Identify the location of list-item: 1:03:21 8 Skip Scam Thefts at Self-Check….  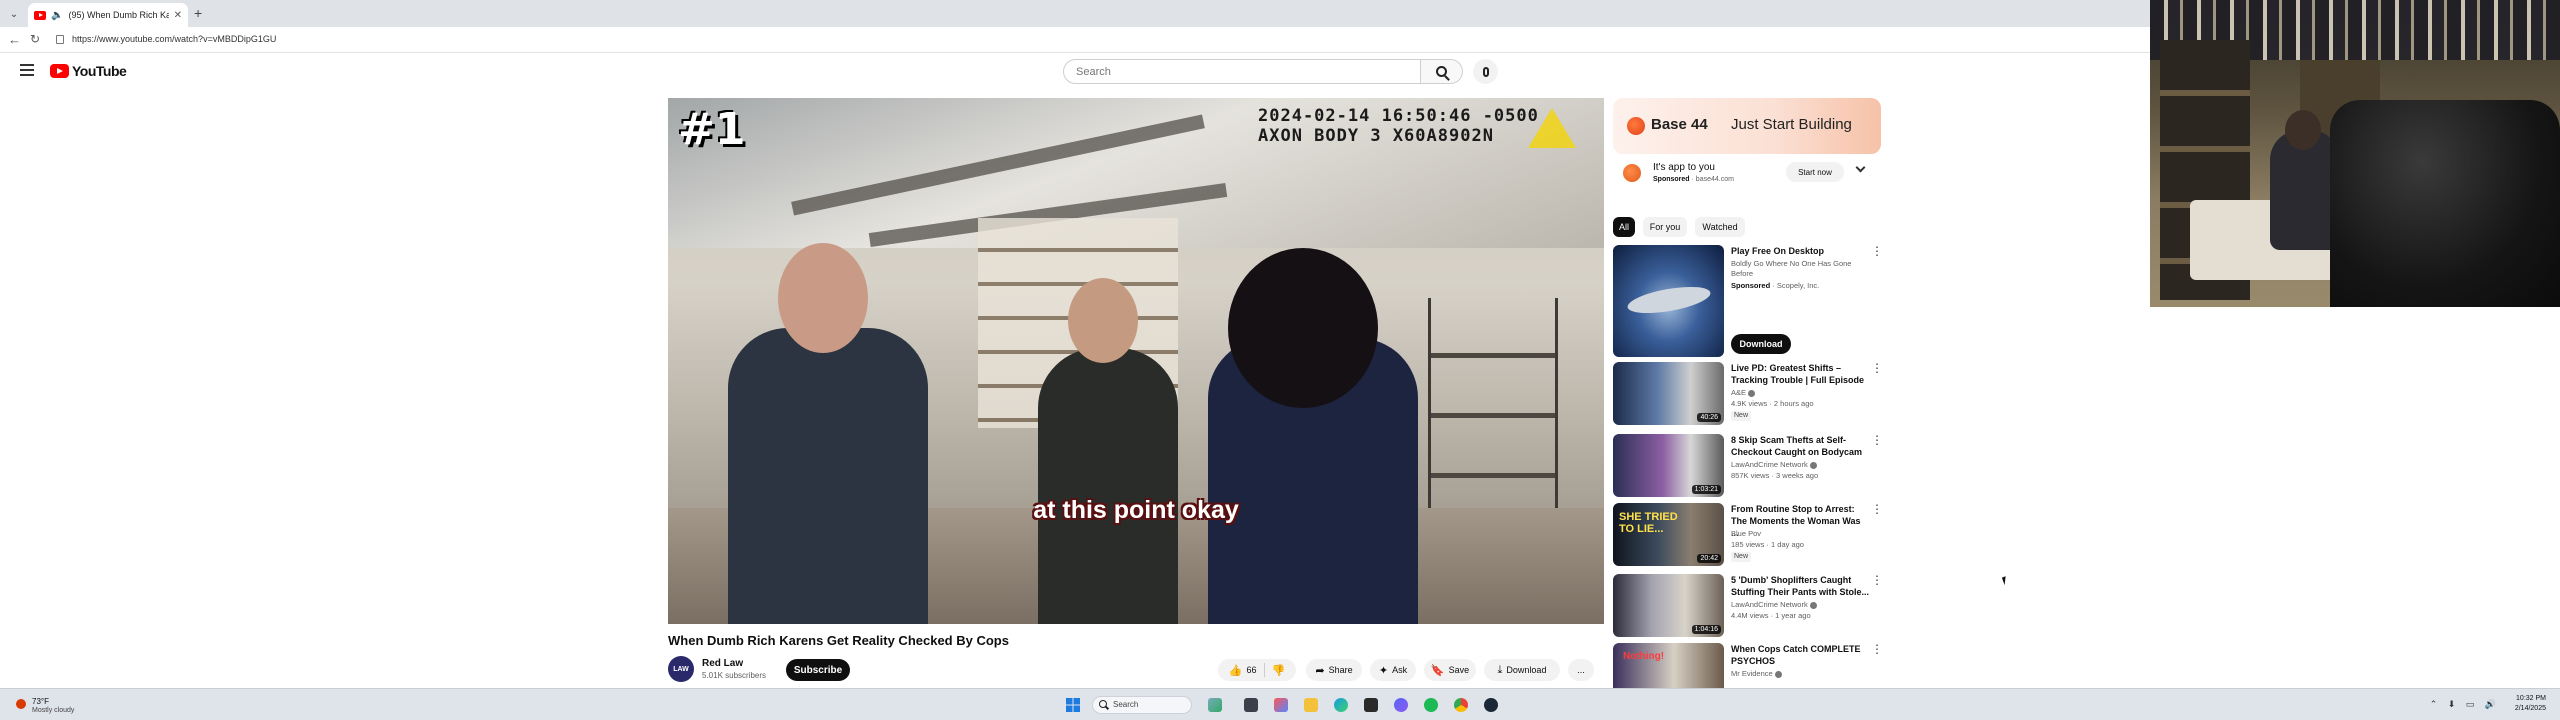
(1748, 468).